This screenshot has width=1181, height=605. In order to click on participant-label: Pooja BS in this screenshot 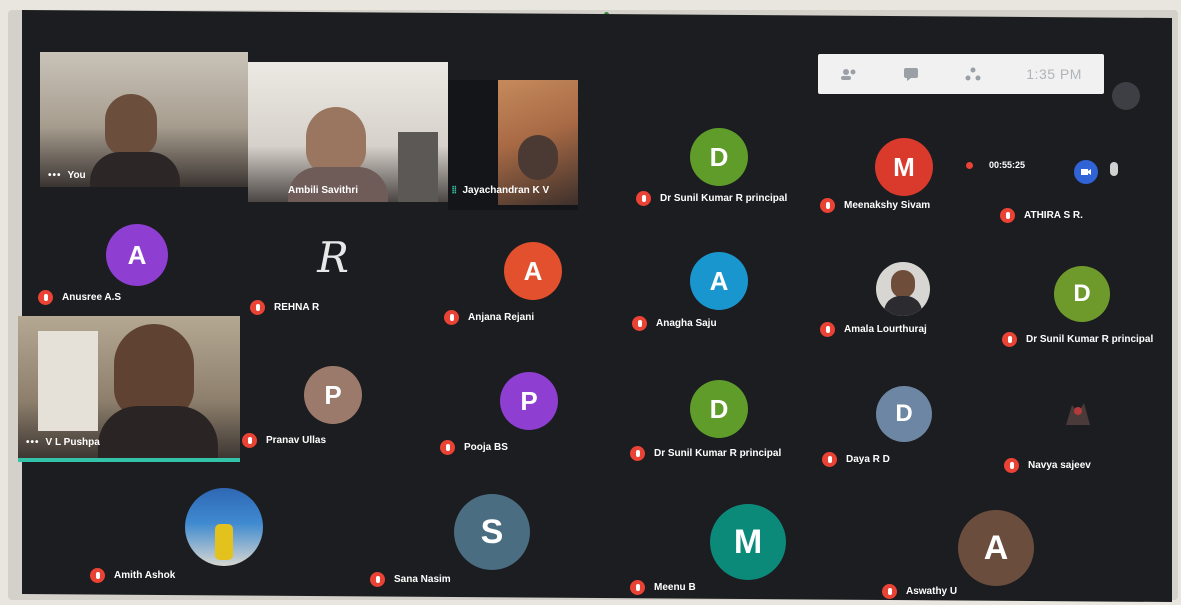, I will do `click(474, 447)`.